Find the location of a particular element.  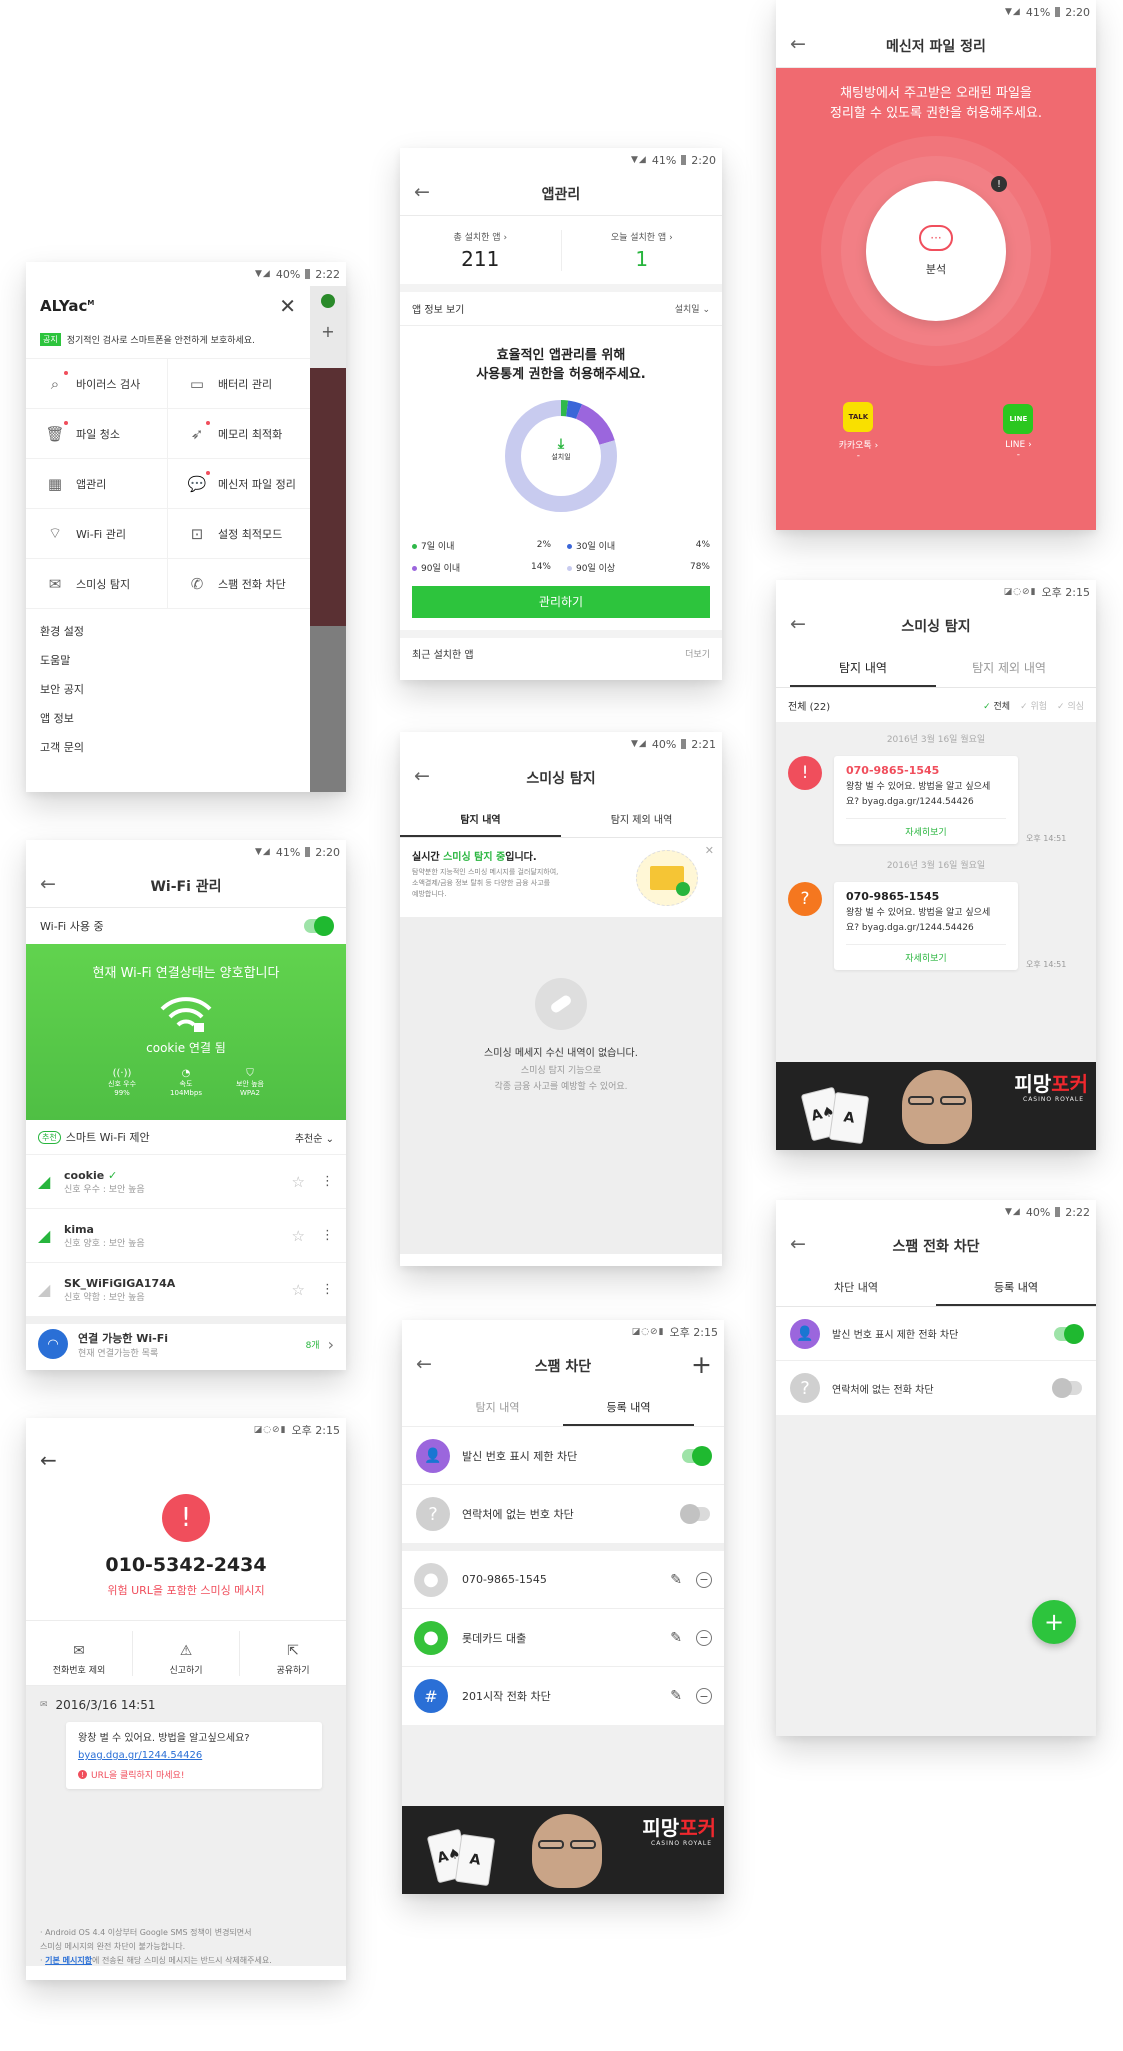

message-link: byag.dga.gr/1244.54426 is located at coordinates (140, 1755).